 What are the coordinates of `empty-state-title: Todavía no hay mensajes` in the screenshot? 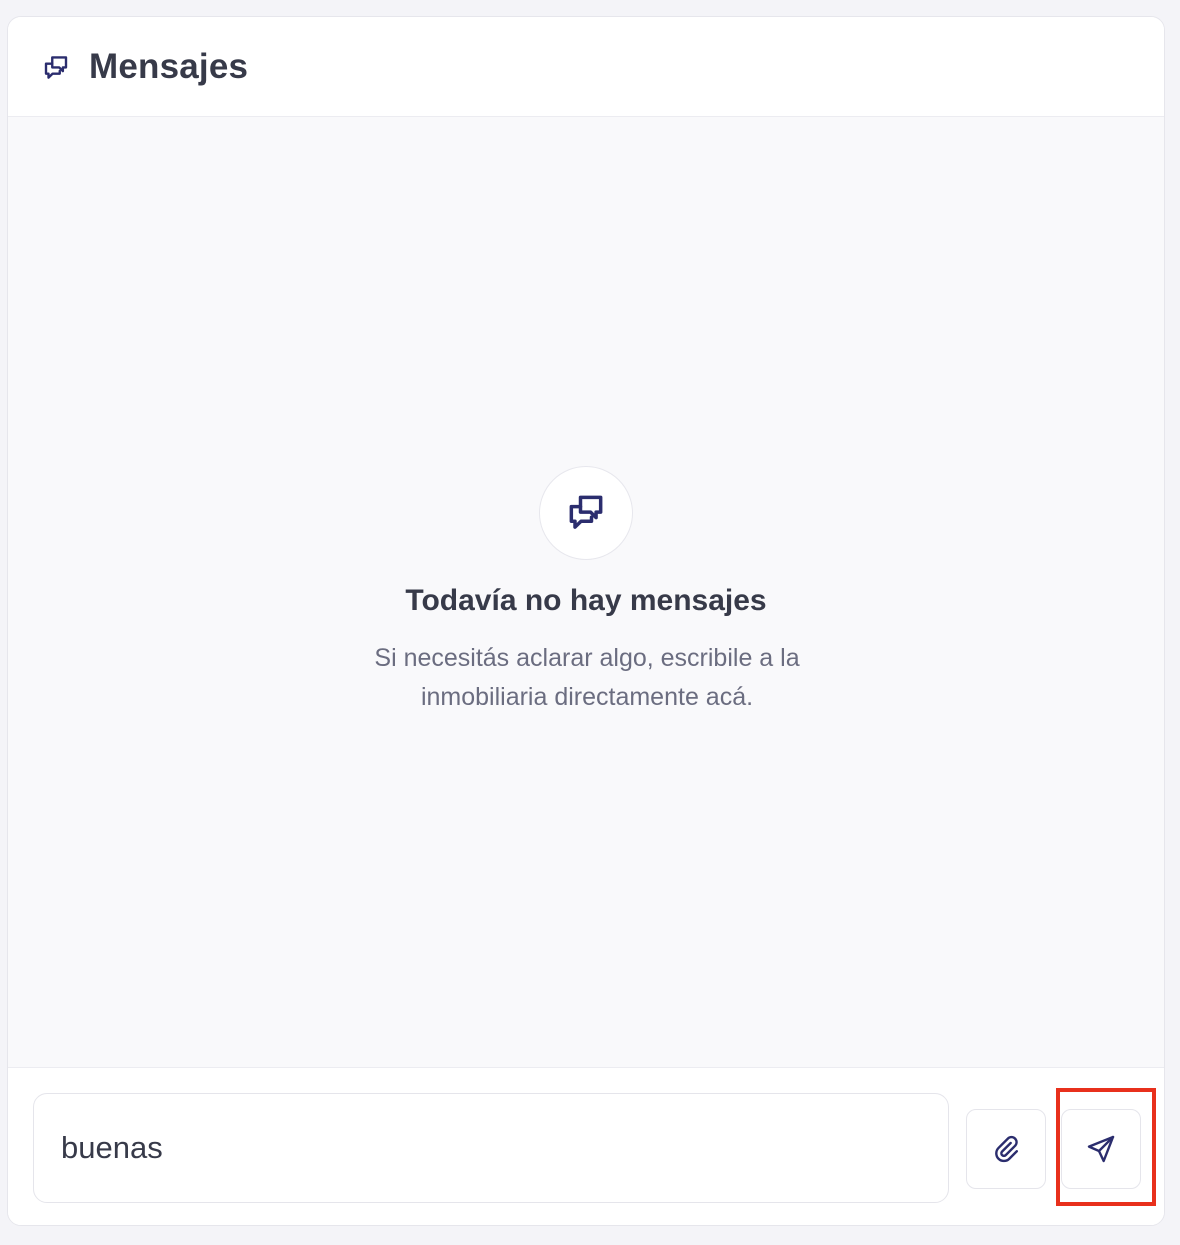 It's located at (586, 600).